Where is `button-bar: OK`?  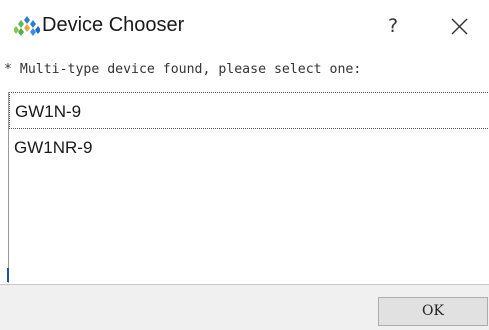 button-bar: OK is located at coordinates (244, 307).